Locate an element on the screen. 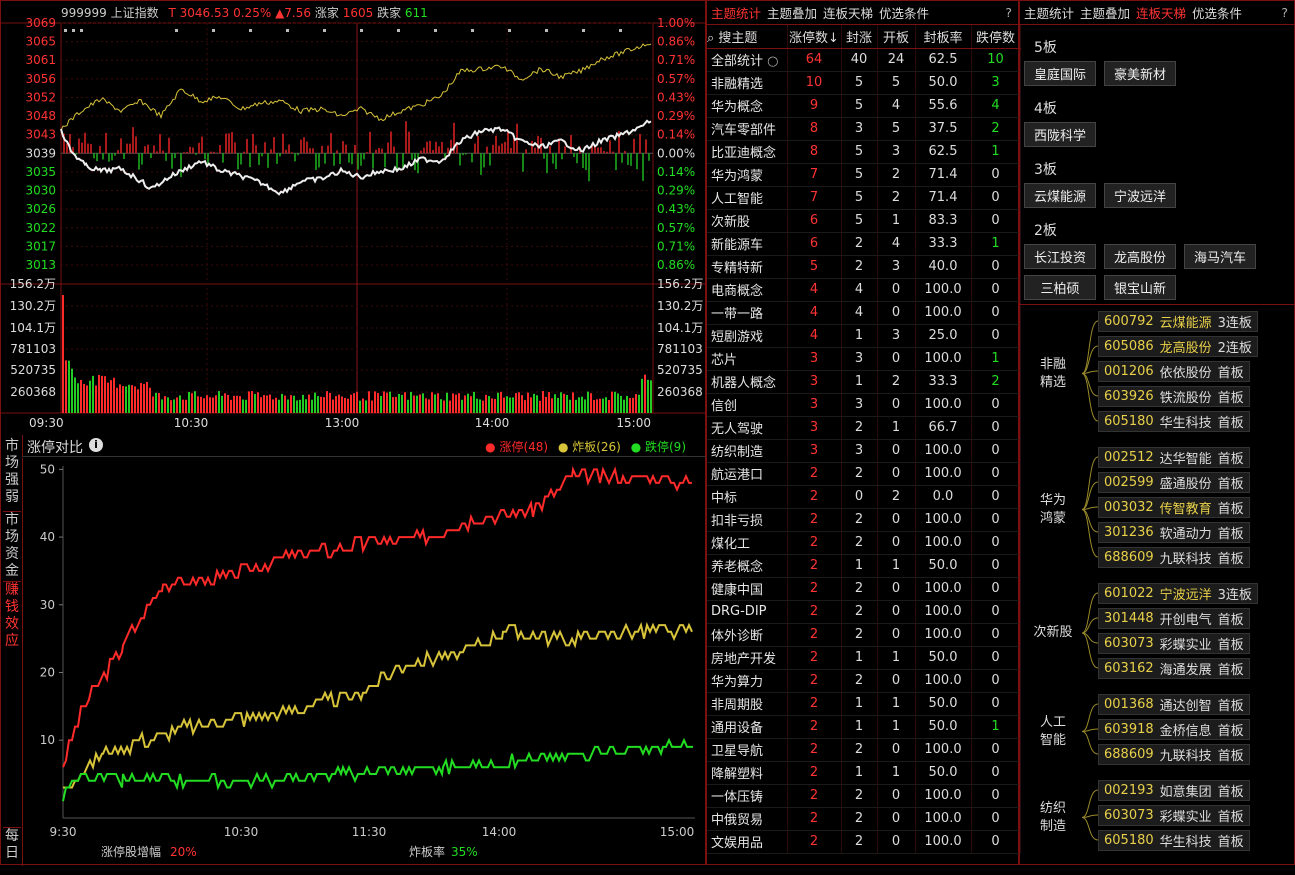 The height and width of the screenshot is (875, 1295). side-tab-strength: 市场强弱 is located at coordinates (12, 472).